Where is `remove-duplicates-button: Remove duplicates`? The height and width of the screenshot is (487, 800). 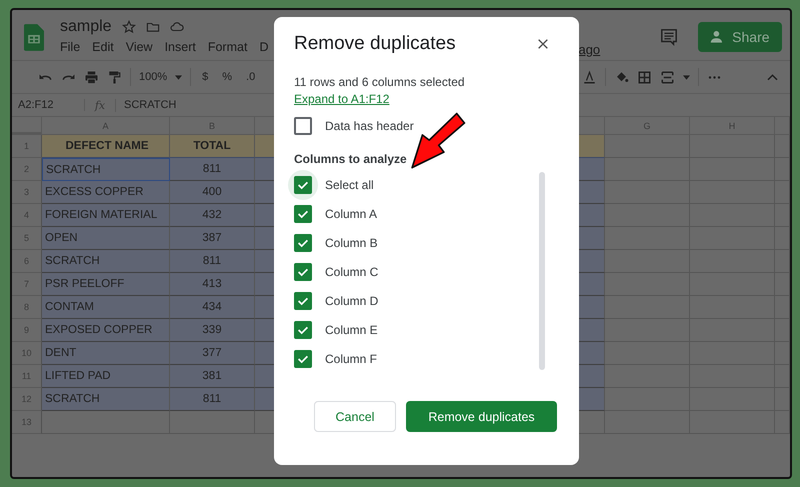
remove-duplicates-button: Remove duplicates is located at coordinates (481, 416).